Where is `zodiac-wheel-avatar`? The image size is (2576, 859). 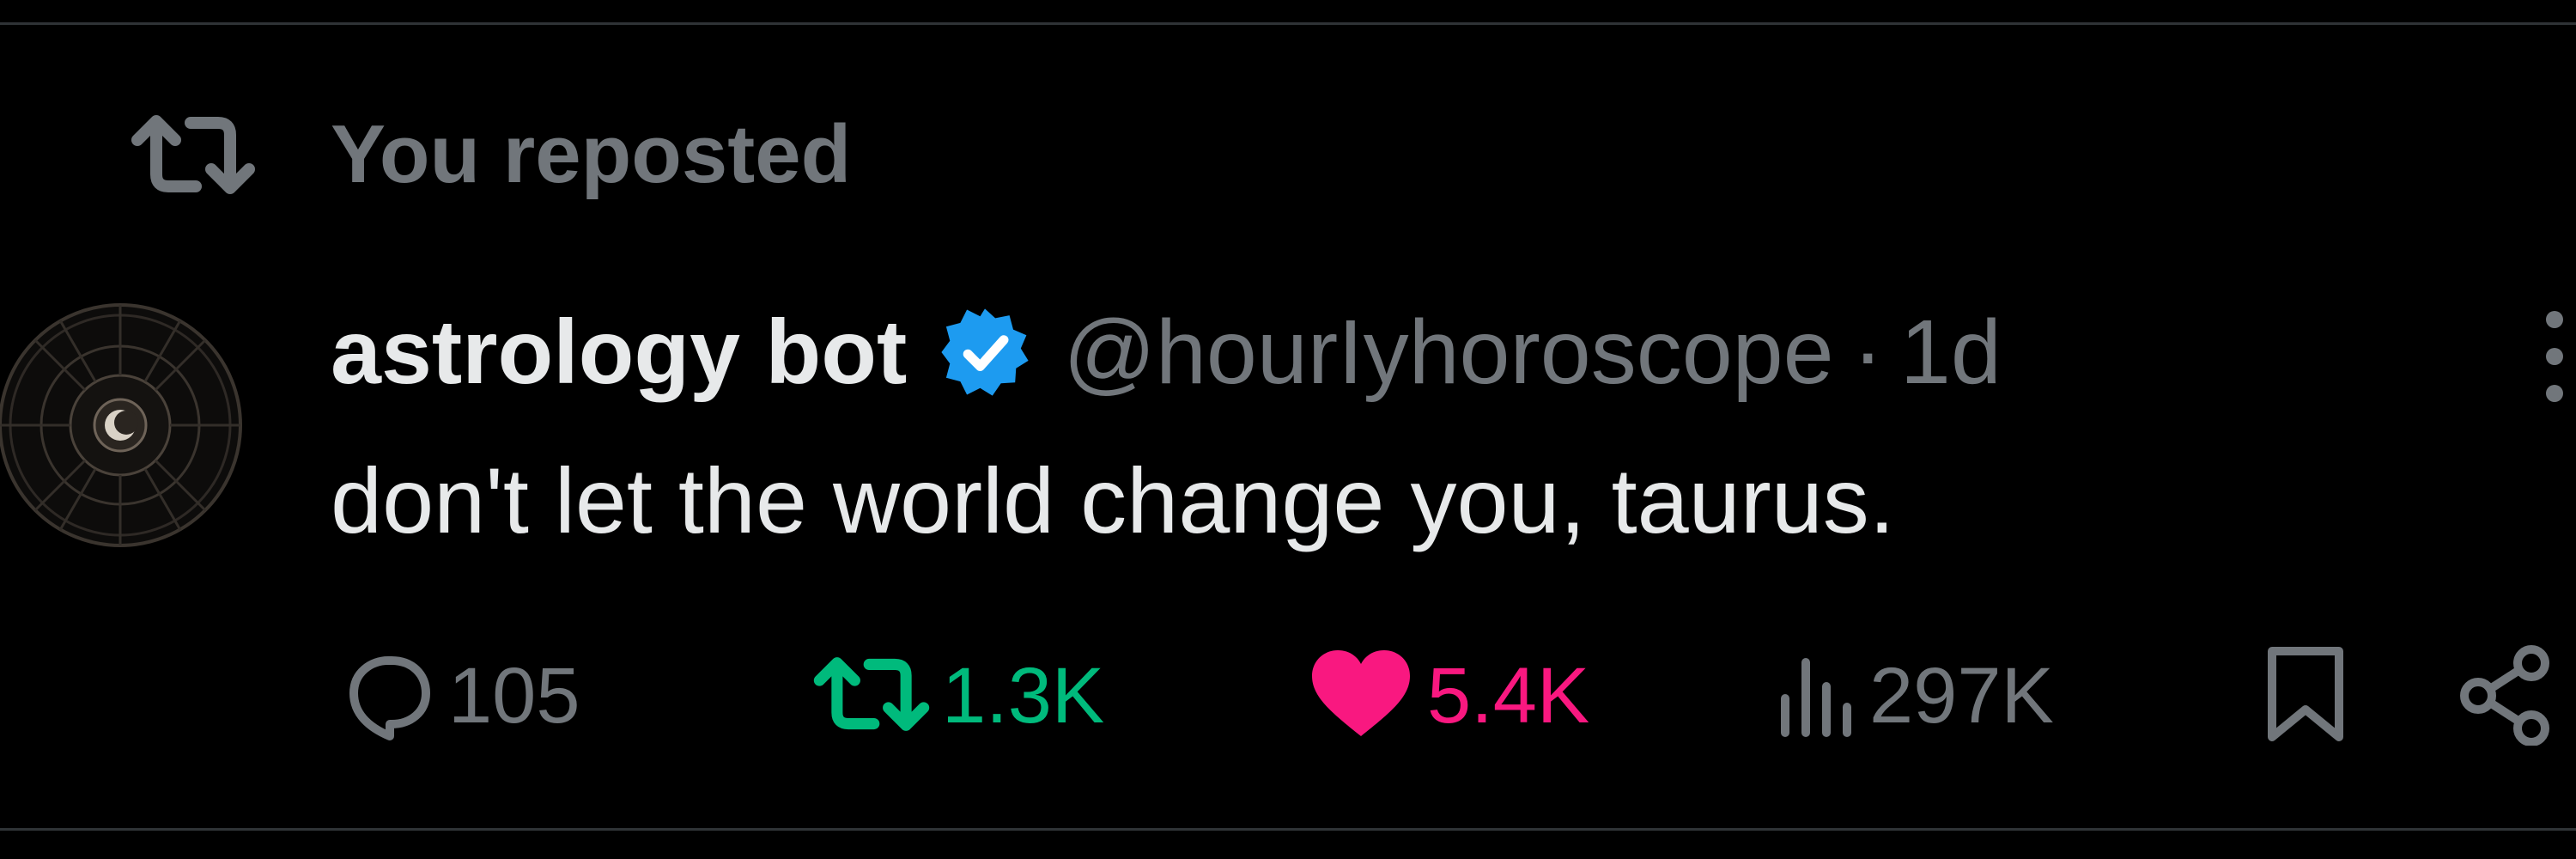 zodiac-wheel-avatar is located at coordinates (124, 425).